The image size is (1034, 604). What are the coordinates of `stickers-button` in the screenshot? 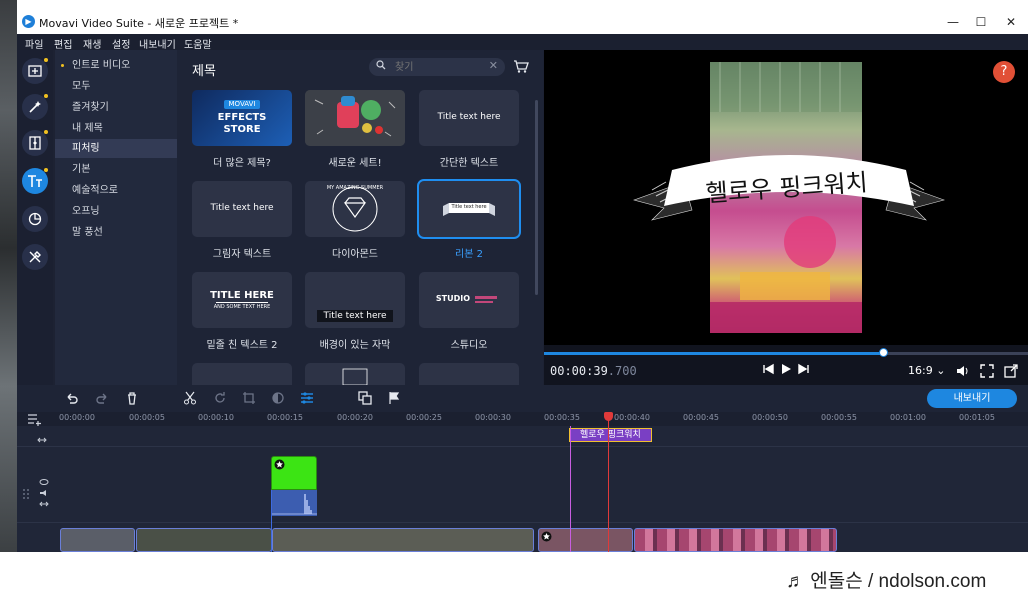 It's located at (35, 219).